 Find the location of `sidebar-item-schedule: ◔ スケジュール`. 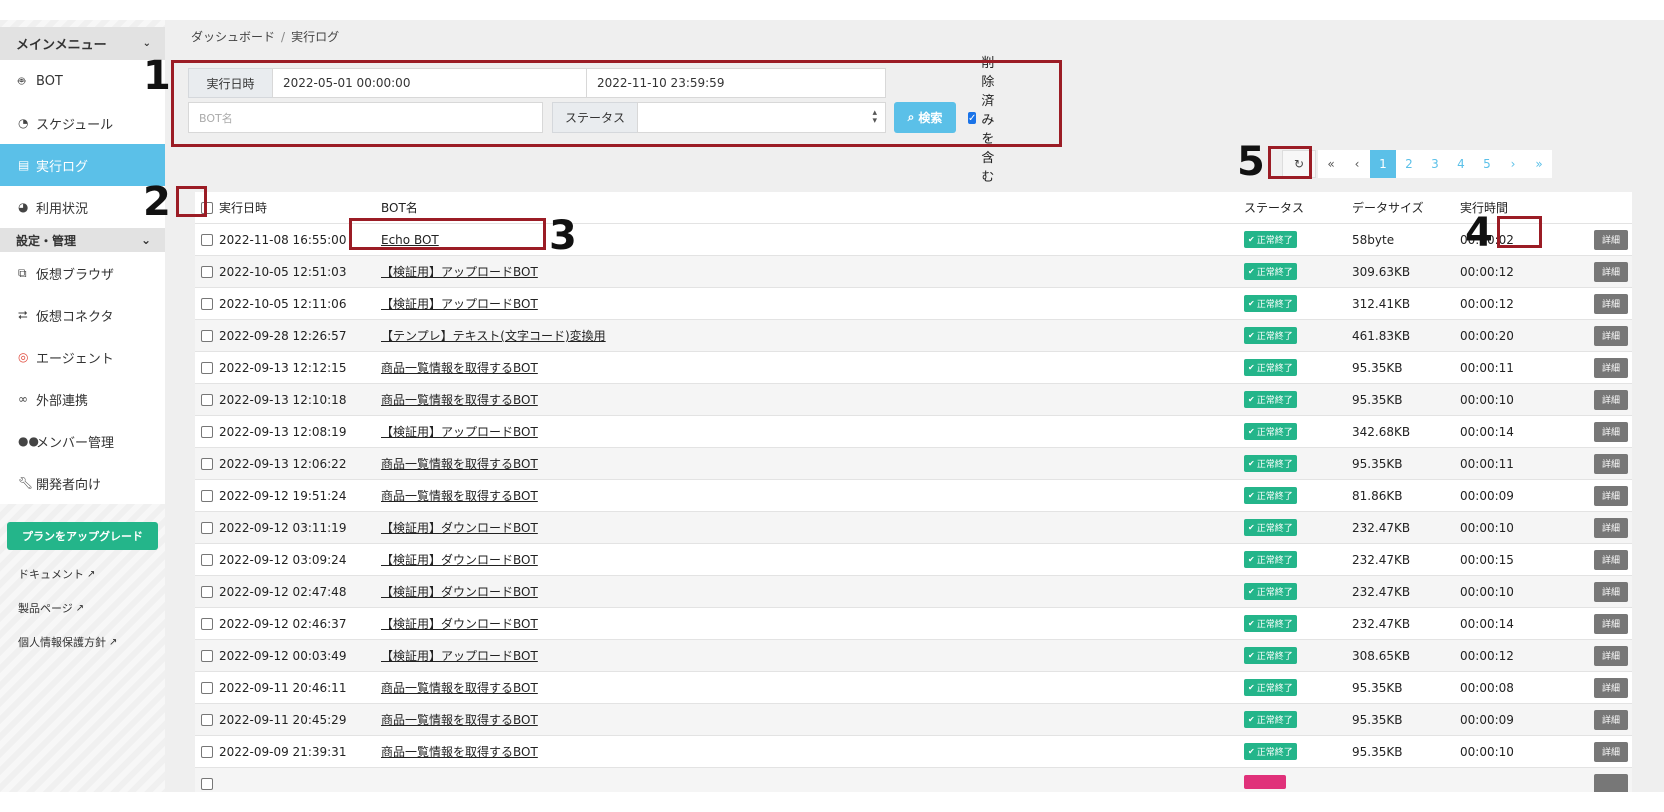

sidebar-item-schedule: ◔ スケジュール is located at coordinates (82, 123).